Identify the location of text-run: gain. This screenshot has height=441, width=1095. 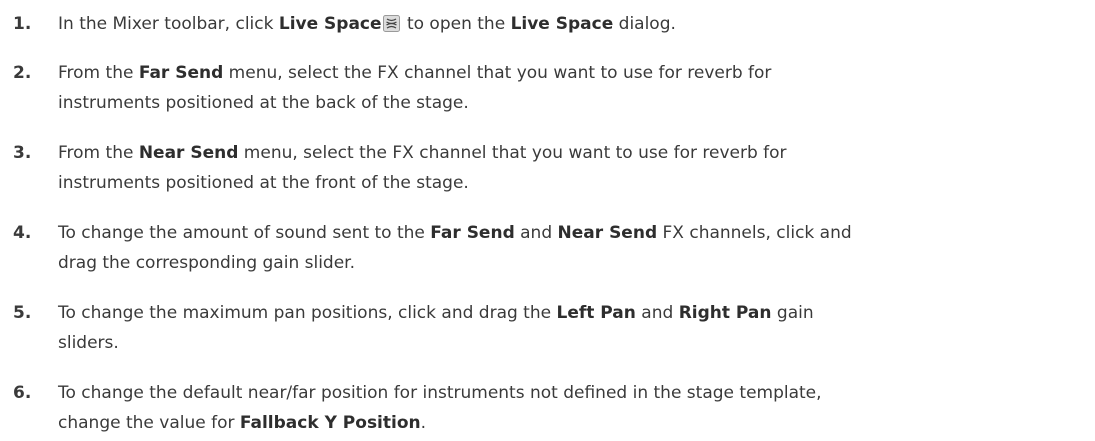
(792, 313).